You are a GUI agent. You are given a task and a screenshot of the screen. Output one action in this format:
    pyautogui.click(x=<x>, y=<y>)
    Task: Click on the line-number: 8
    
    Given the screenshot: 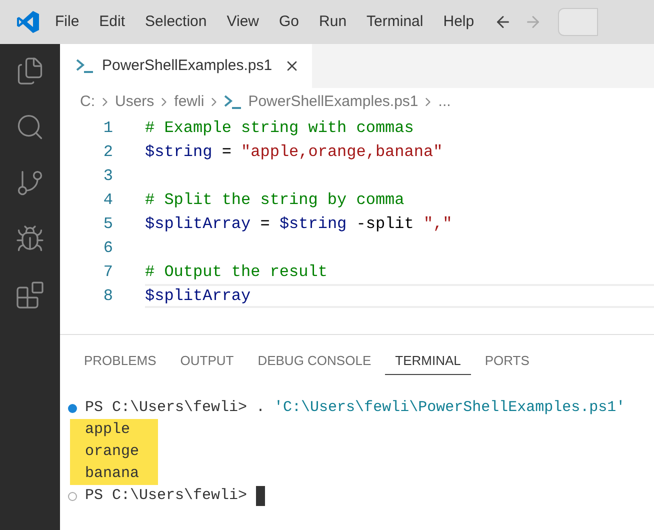 What is the action you would take?
    pyautogui.click(x=107, y=296)
    